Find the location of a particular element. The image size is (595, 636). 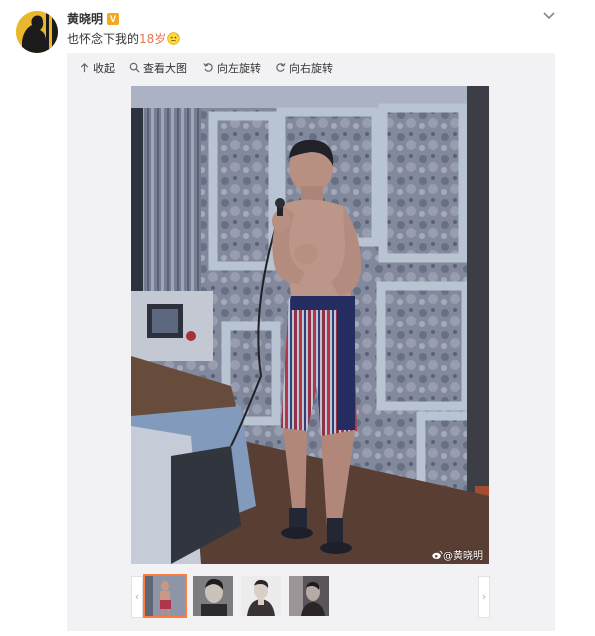

chevron-right-icon: › is located at coordinates (484, 596).